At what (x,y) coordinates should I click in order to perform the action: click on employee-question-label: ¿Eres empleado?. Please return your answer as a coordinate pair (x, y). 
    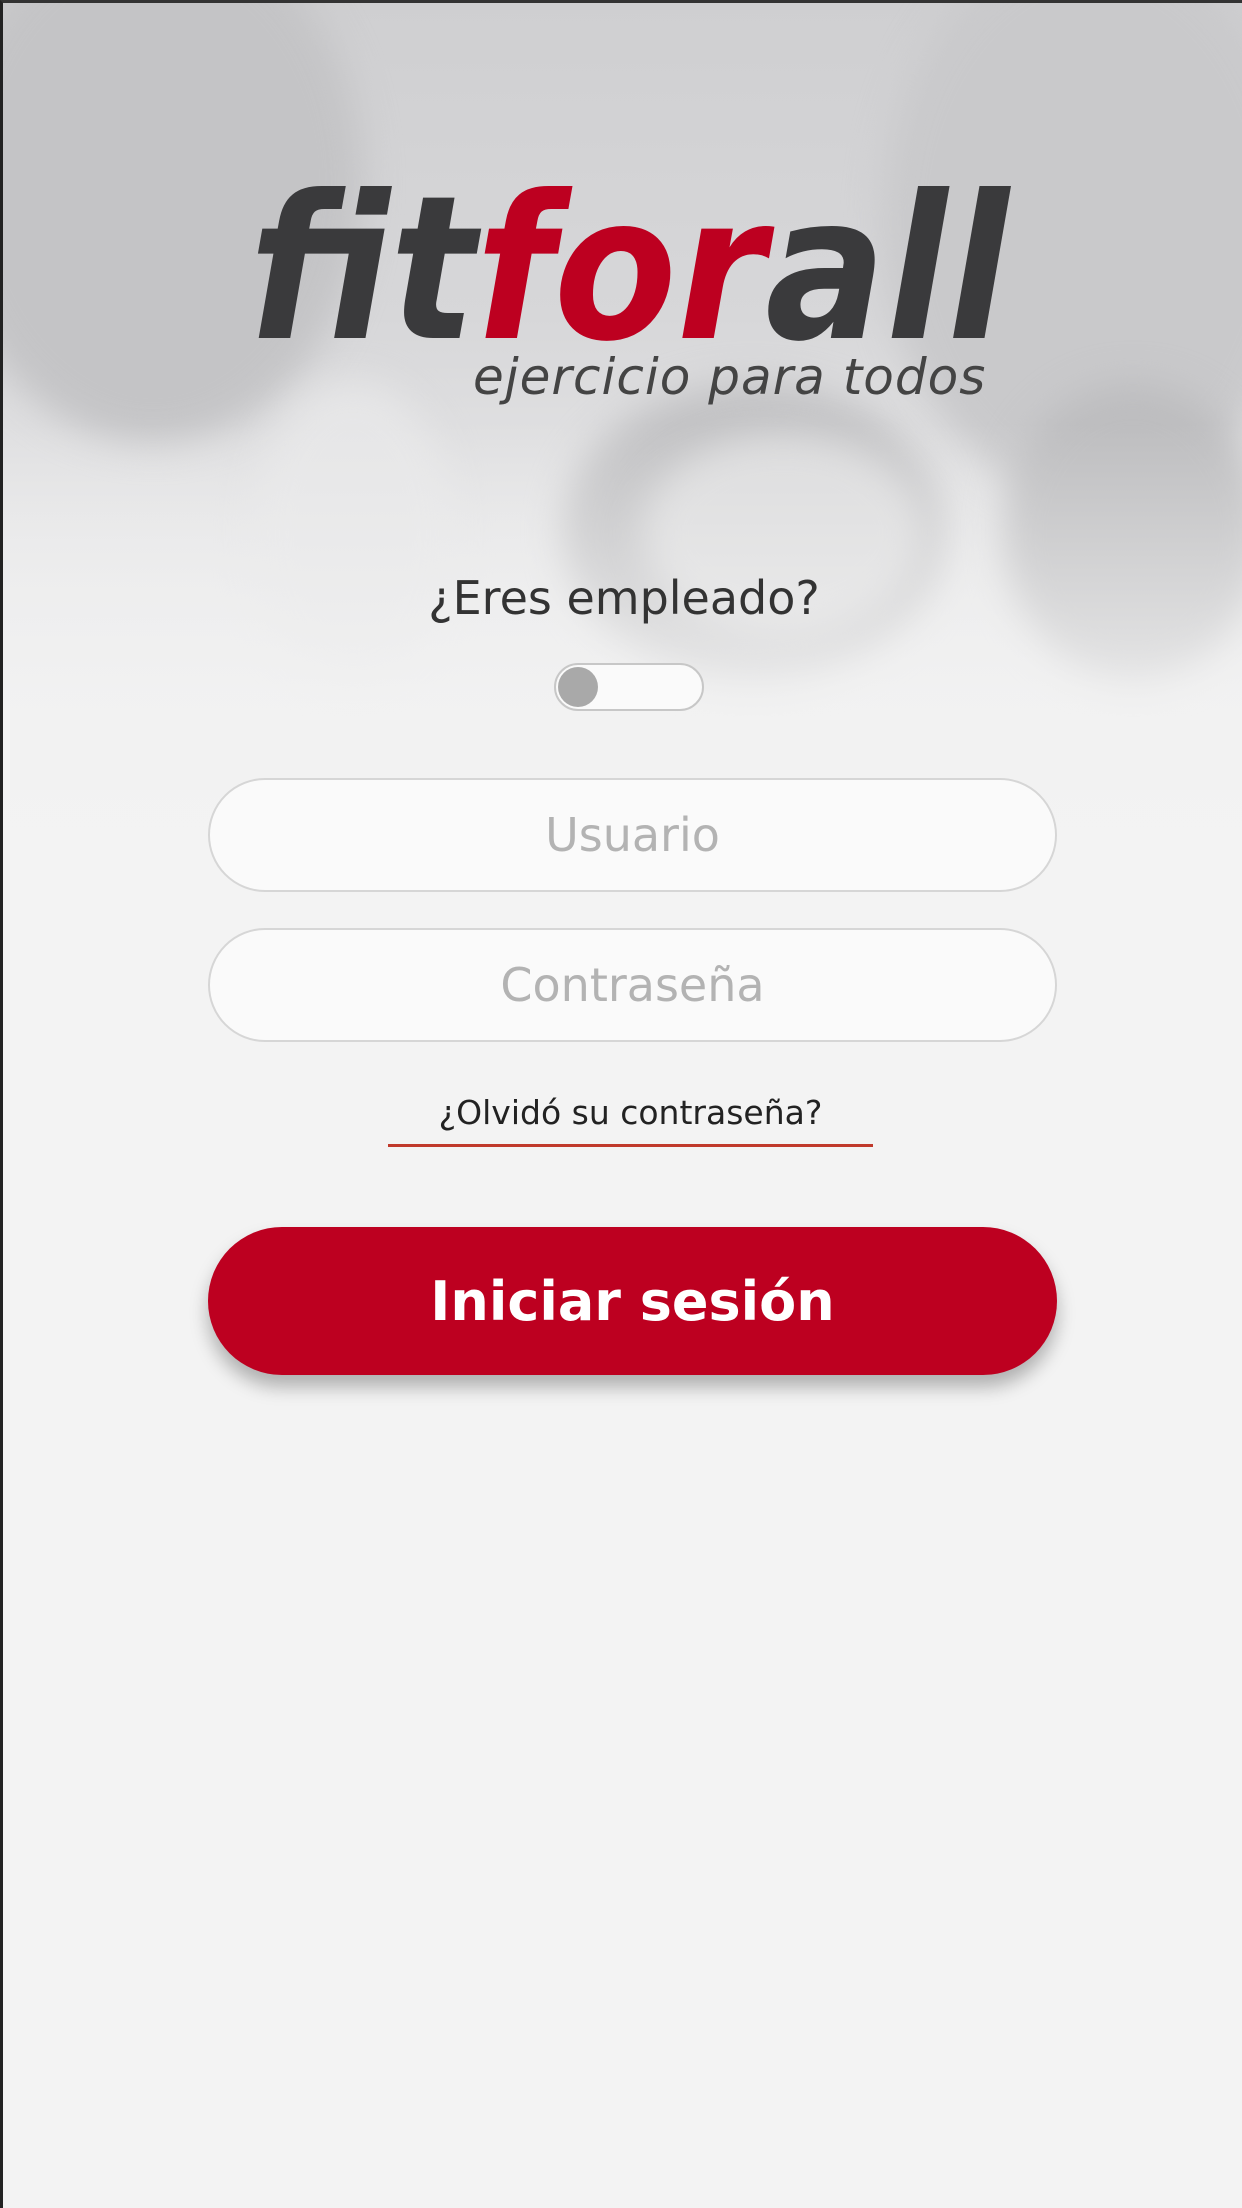
    Looking at the image, I should click on (624, 598).